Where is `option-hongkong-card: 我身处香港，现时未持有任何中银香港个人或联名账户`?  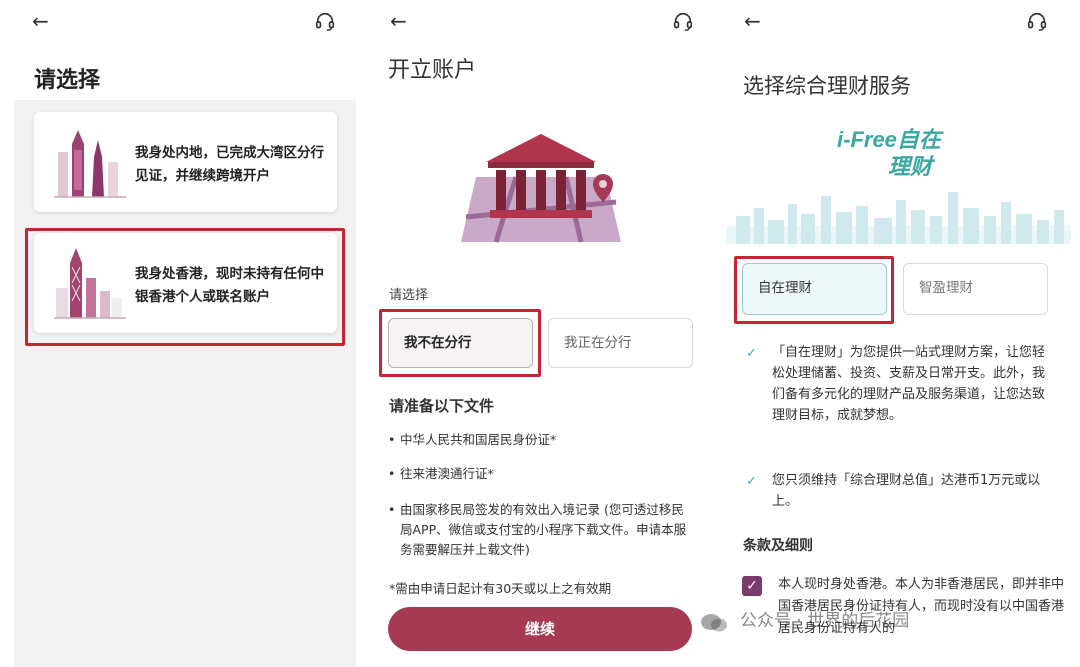 option-hongkong-card: 我身处香港，现时未持有任何中银香港个人或联名账户 is located at coordinates (185, 283).